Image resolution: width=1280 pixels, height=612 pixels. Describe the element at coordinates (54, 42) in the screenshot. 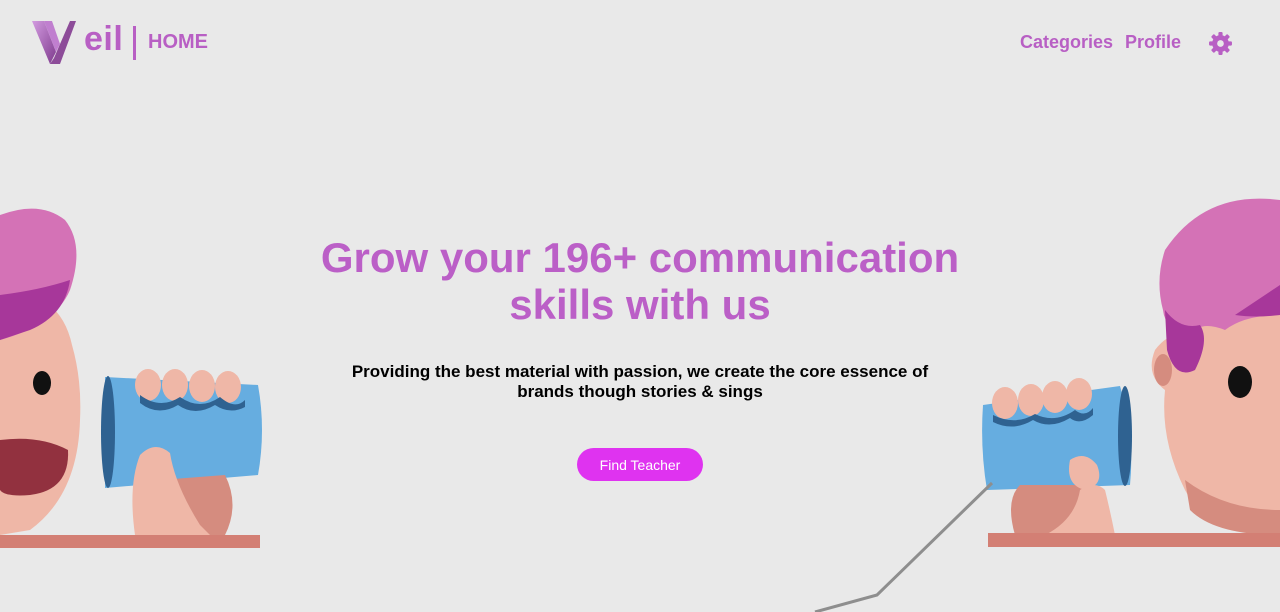

I see `logo-v-icon` at that location.